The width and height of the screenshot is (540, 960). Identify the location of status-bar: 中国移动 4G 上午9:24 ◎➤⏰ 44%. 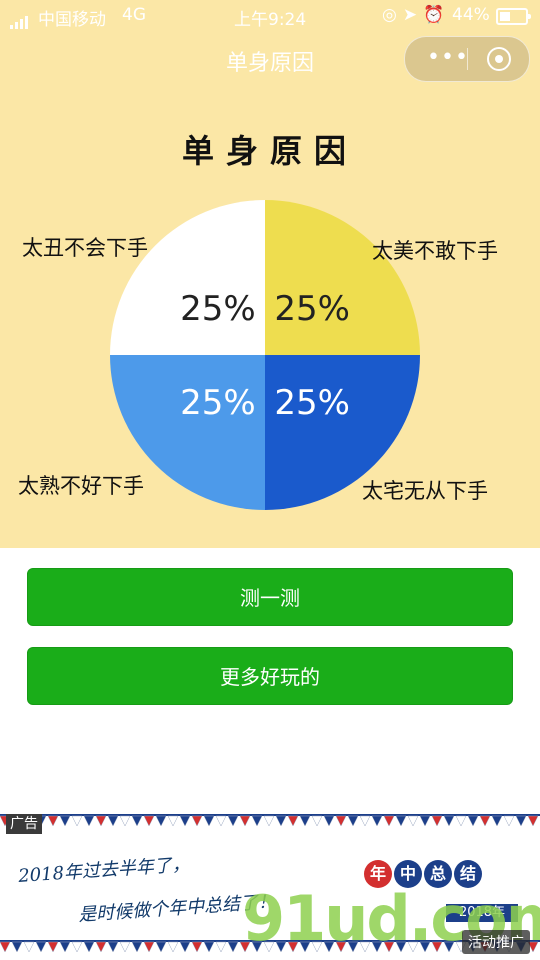
(270, 15).